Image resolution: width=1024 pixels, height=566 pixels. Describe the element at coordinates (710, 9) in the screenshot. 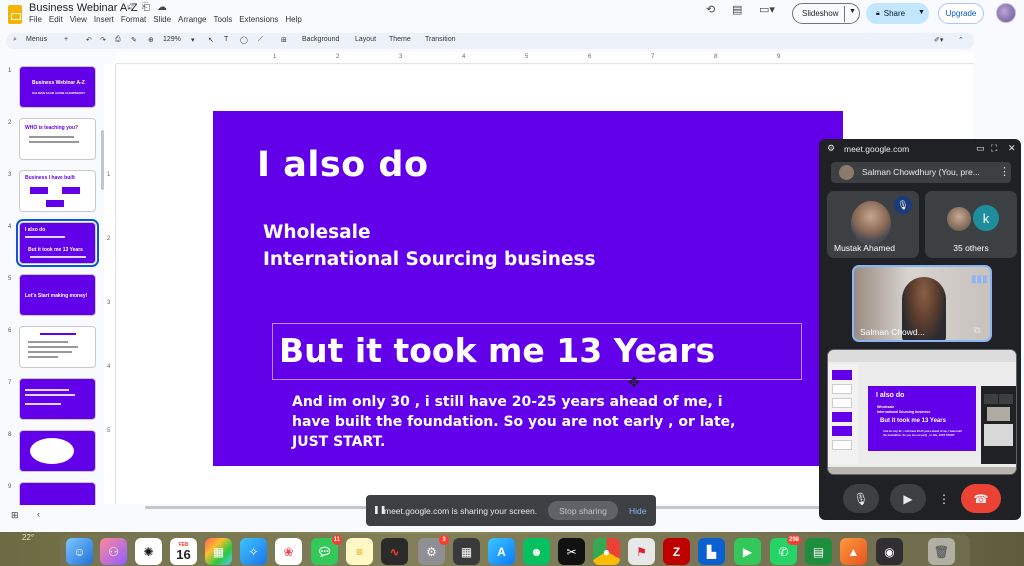

I see `history-icon: ⟲` at that location.